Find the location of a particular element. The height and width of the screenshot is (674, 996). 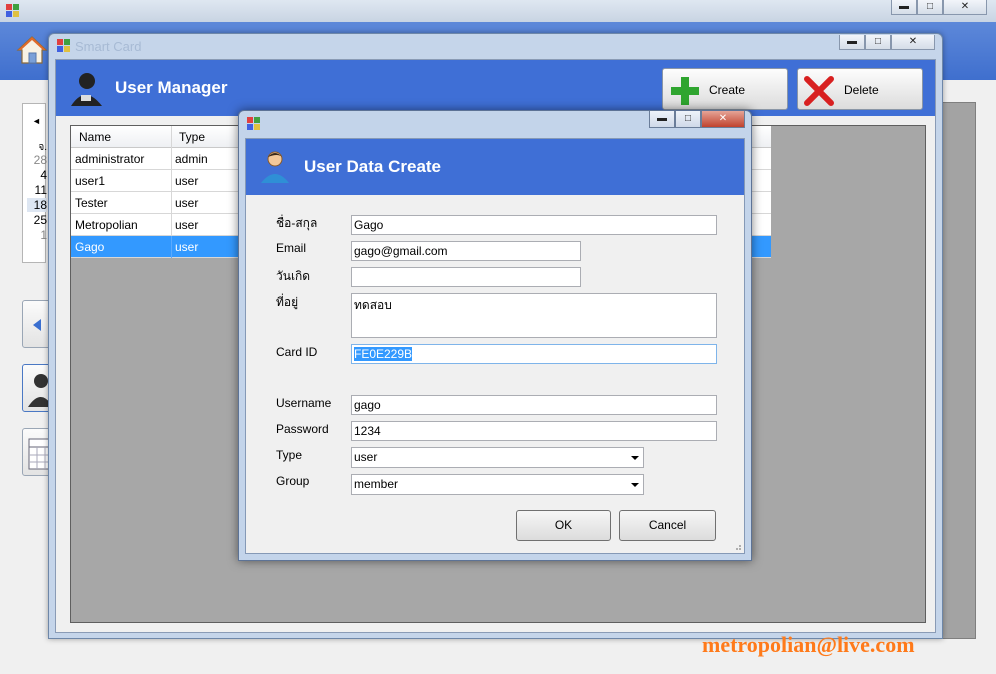

main-close-button: ✕ is located at coordinates (965, 7).